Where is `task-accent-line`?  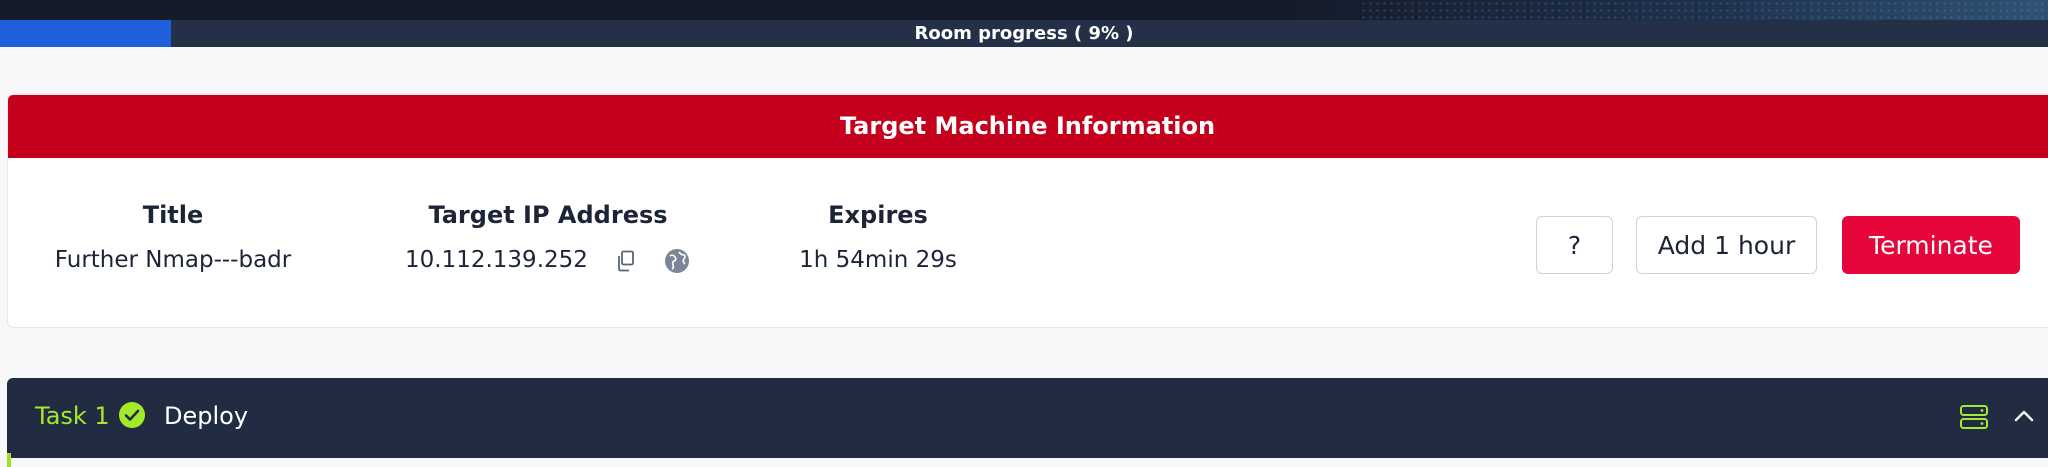 task-accent-line is located at coordinates (9, 460).